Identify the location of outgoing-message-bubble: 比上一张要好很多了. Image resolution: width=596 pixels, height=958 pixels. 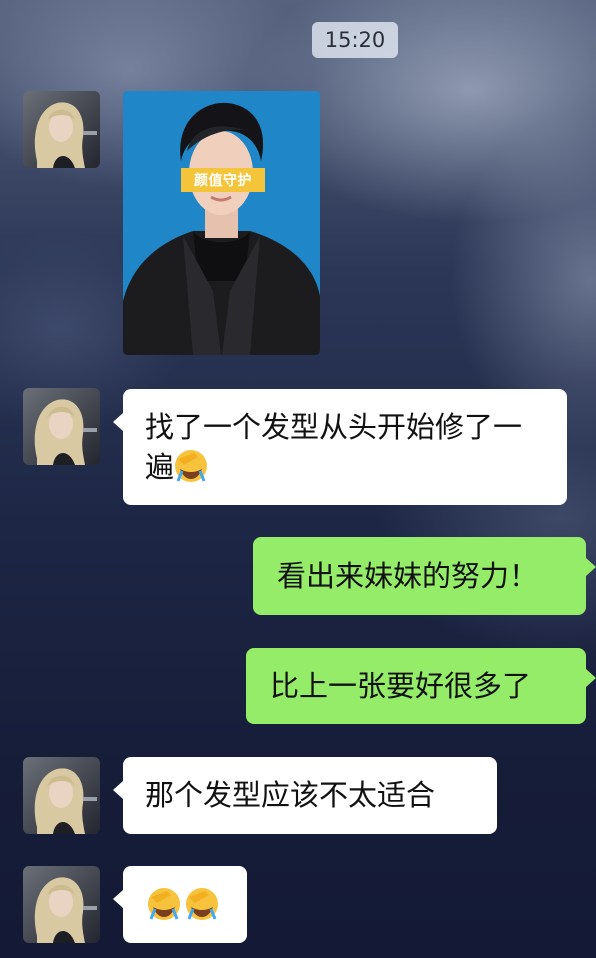
(421, 686).